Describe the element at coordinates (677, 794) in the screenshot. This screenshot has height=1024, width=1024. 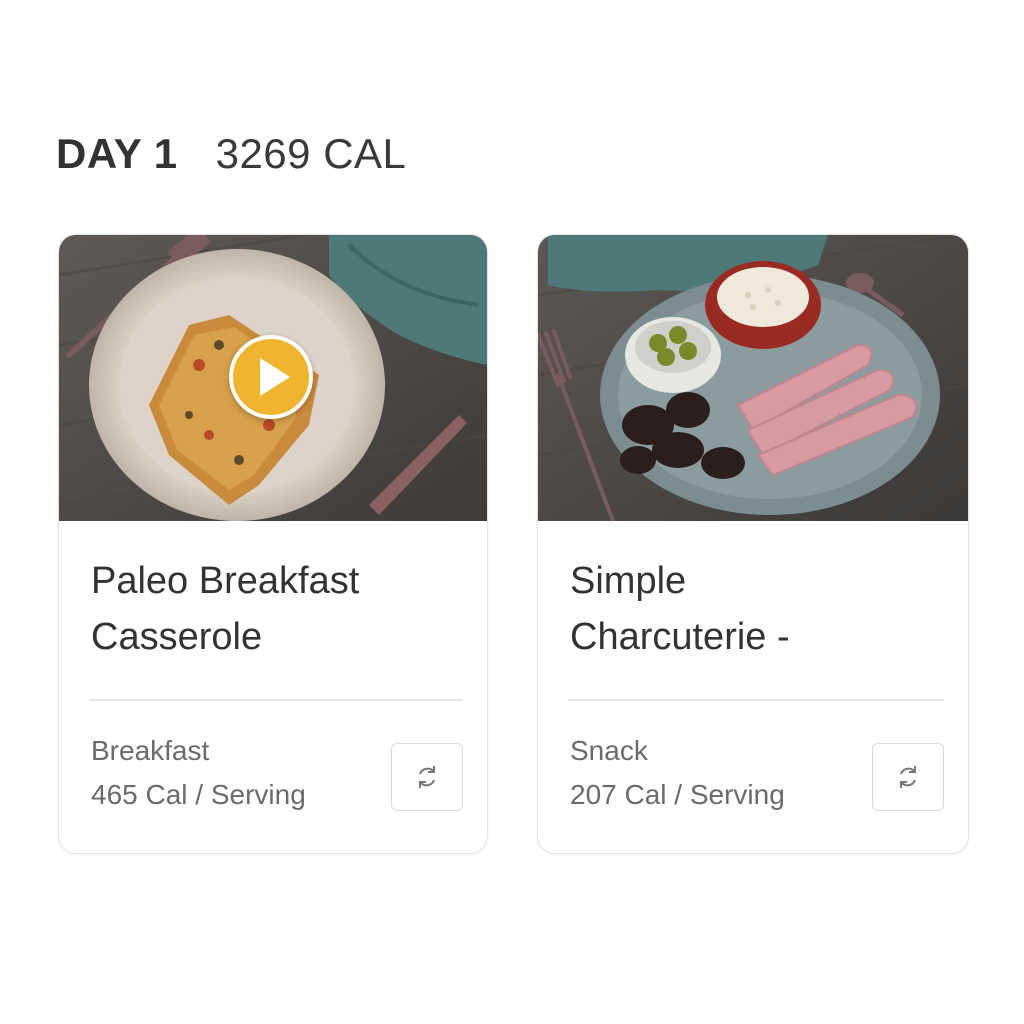
I see `calories-per-serving: 207 Cal / Serving` at that location.